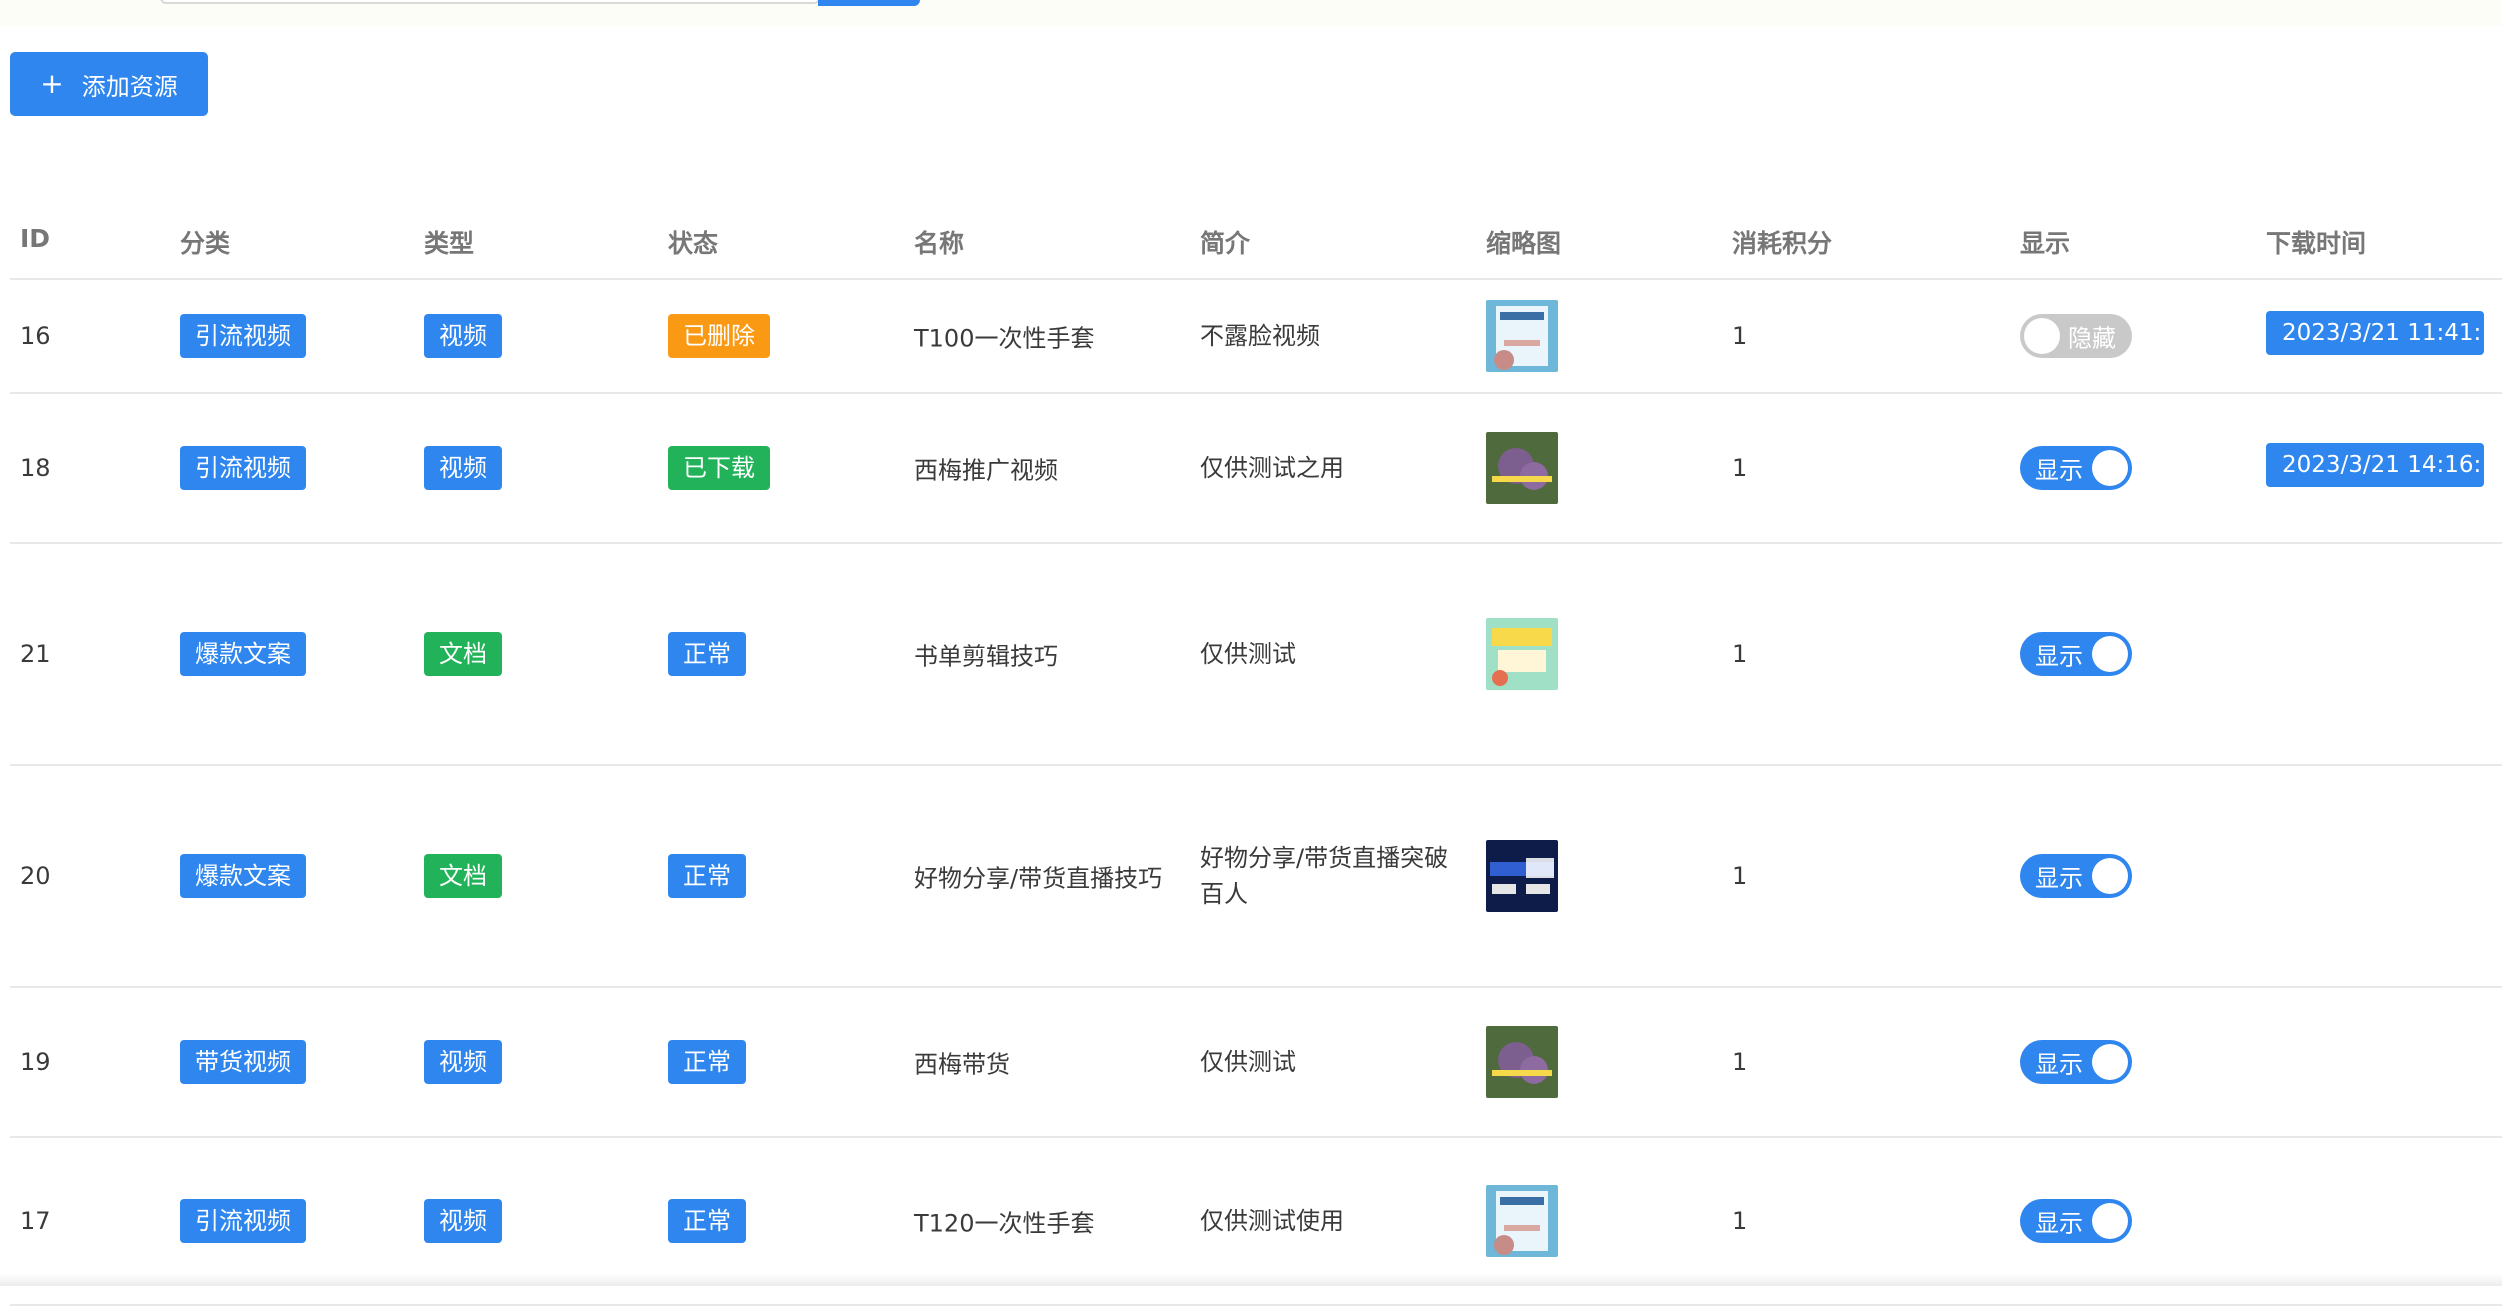 The width and height of the screenshot is (2502, 1306). Describe the element at coordinates (1522, 654) in the screenshot. I see `book-thumbnail` at that location.